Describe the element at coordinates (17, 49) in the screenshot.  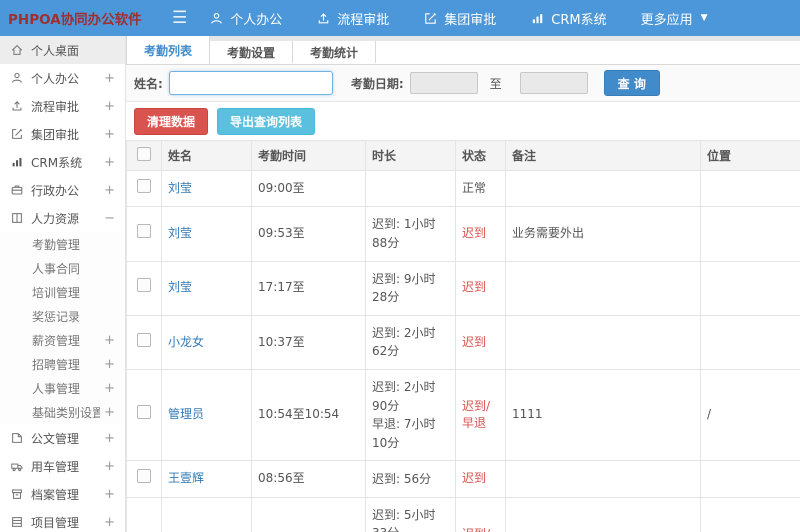
I see `home-icon` at that location.